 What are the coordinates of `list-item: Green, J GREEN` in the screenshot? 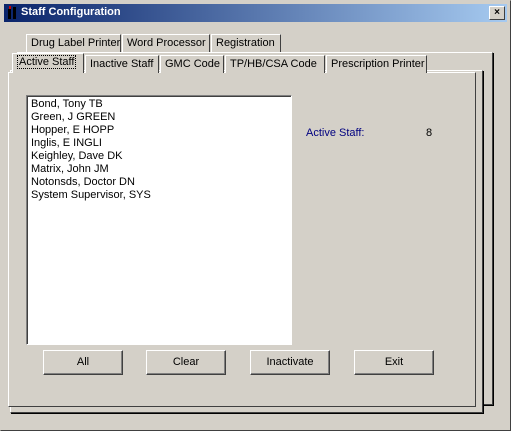 It's located at (161, 117).